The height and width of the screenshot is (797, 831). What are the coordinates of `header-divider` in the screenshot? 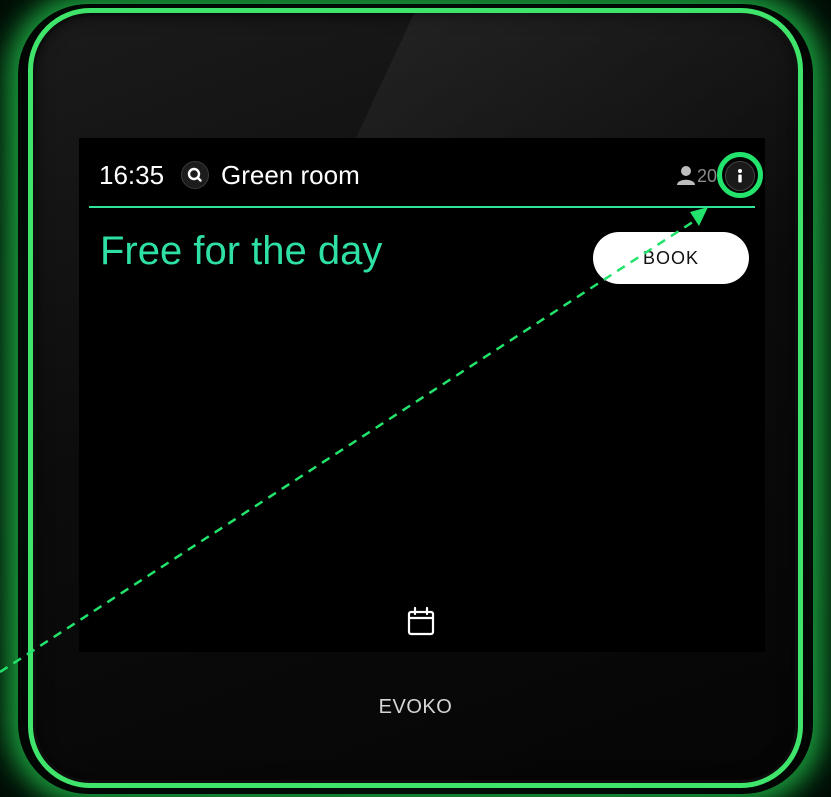 It's located at (422, 207).